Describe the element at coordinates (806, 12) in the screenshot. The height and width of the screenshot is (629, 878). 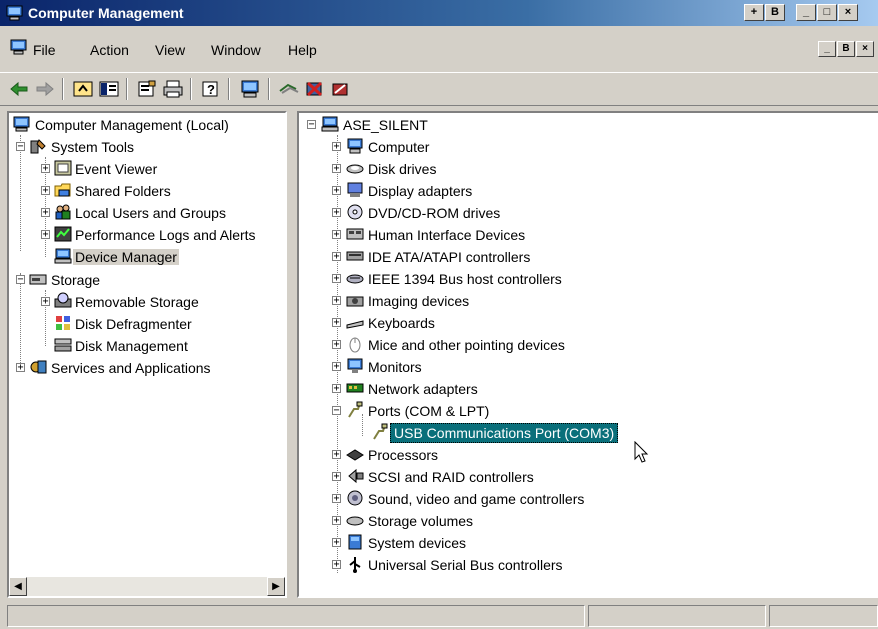
I see `minimize-button: _` at that location.